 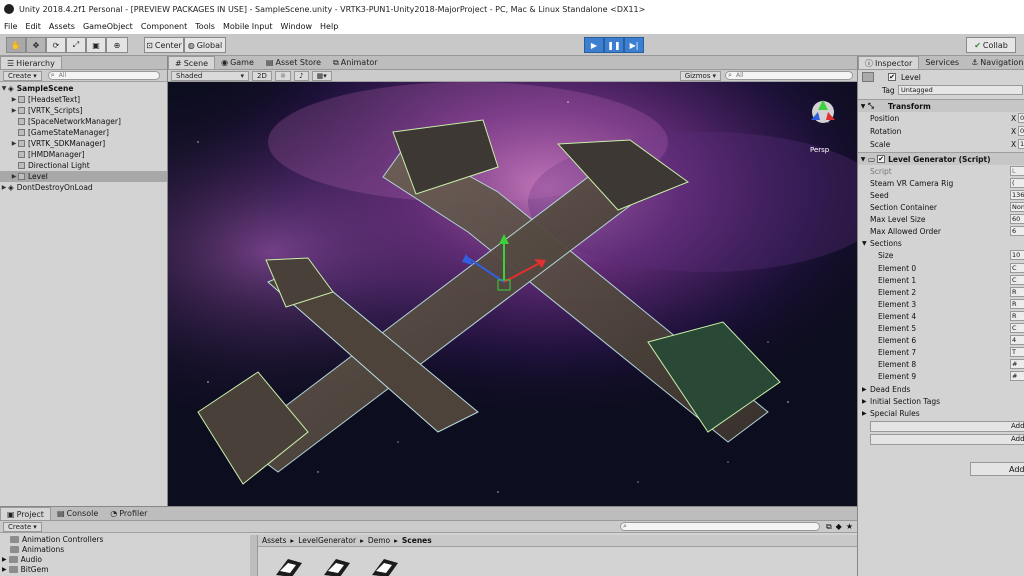 What do you see at coordinates (942, 62) in the screenshot?
I see `tab-services: Services` at bounding box center [942, 62].